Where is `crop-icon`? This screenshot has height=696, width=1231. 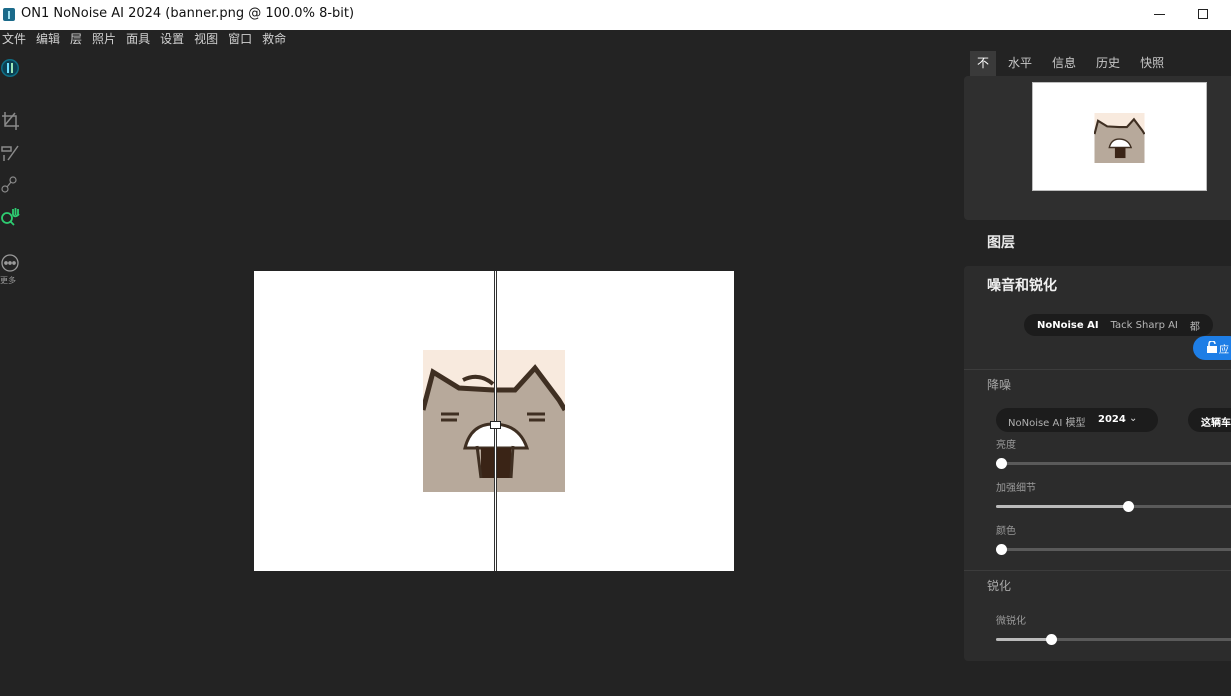
crop-icon is located at coordinates (11, 121).